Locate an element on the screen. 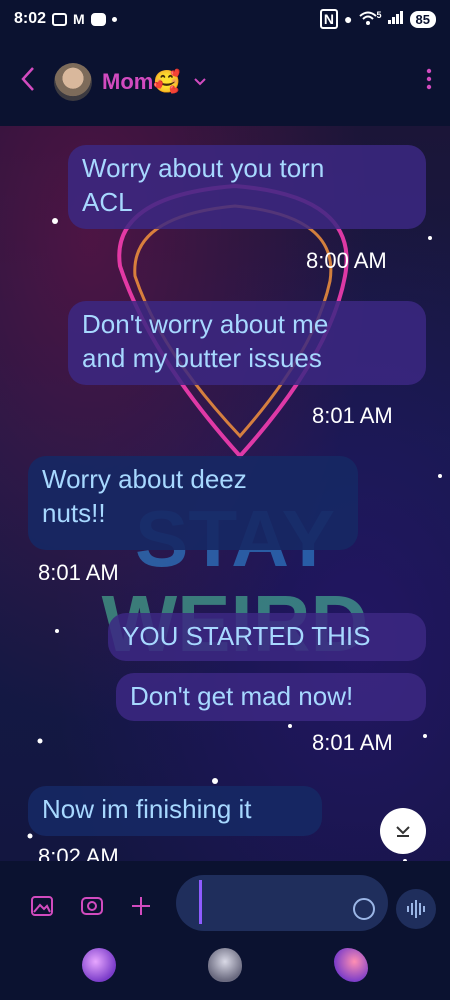 This screenshot has width=450, height=1000. message-bubble: Don't get mad now! is located at coordinates (271, 697).